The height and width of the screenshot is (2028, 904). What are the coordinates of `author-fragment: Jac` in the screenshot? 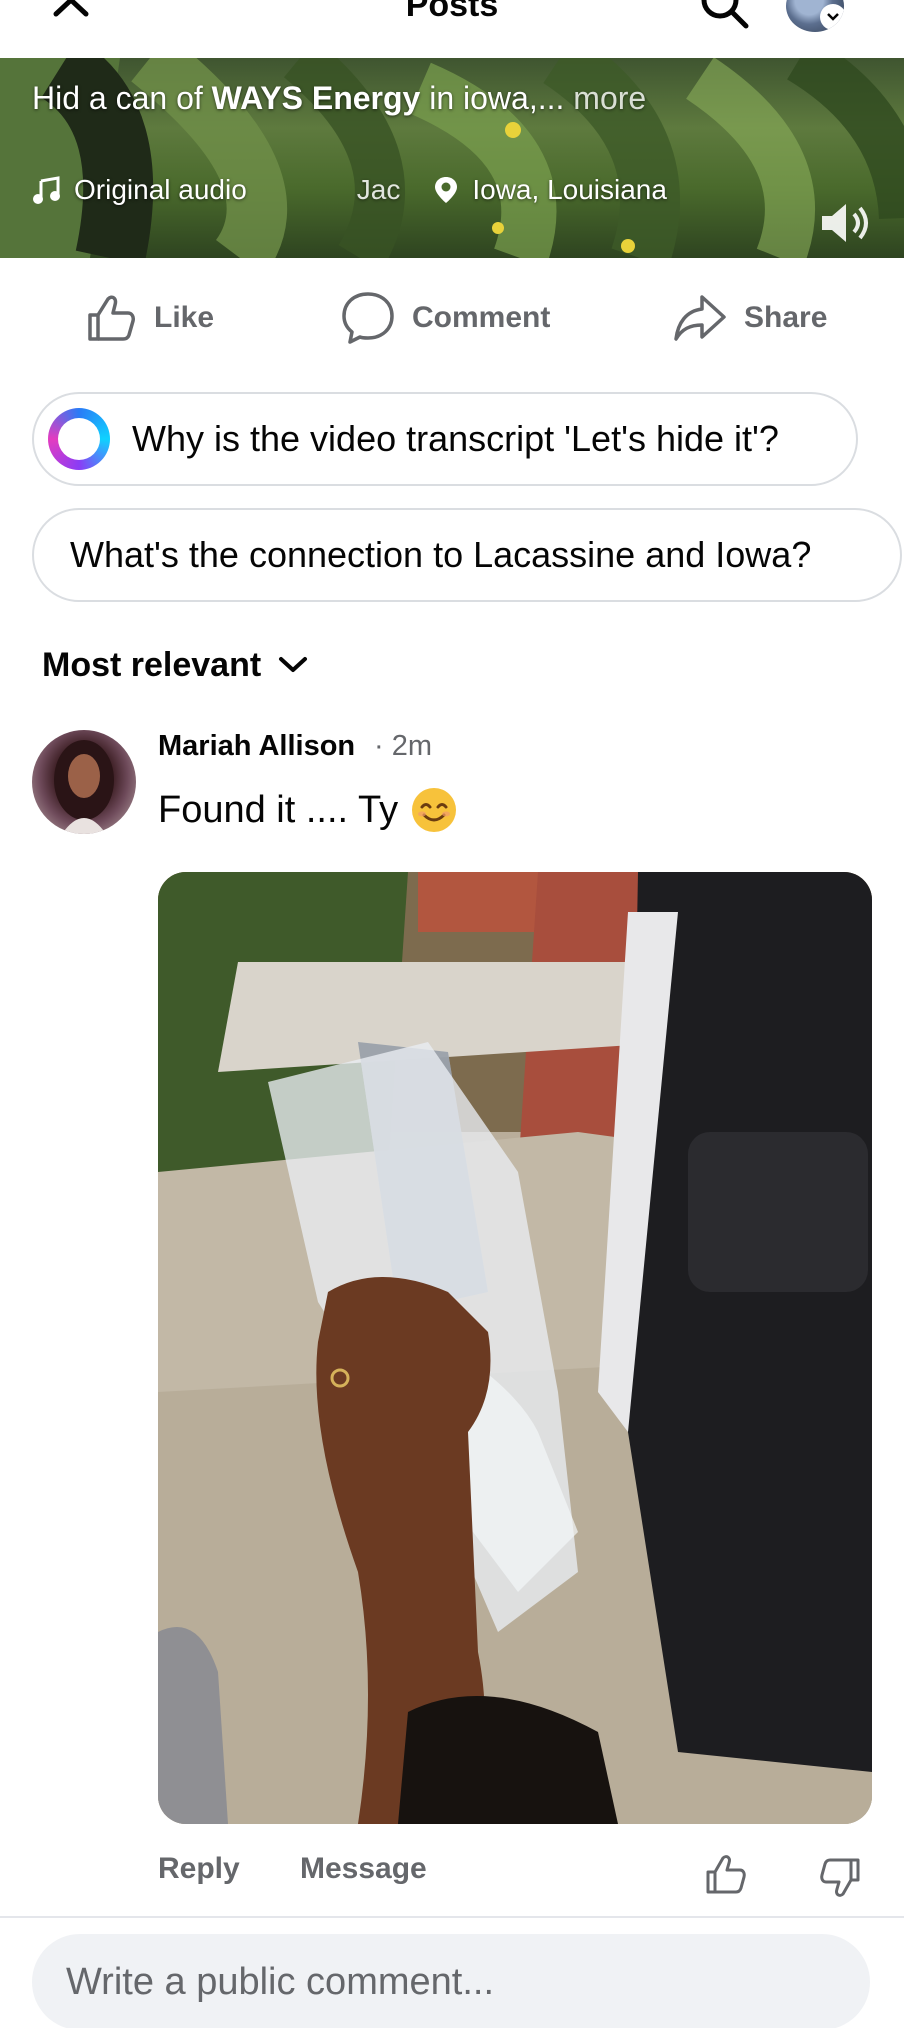 It's located at (379, 190).